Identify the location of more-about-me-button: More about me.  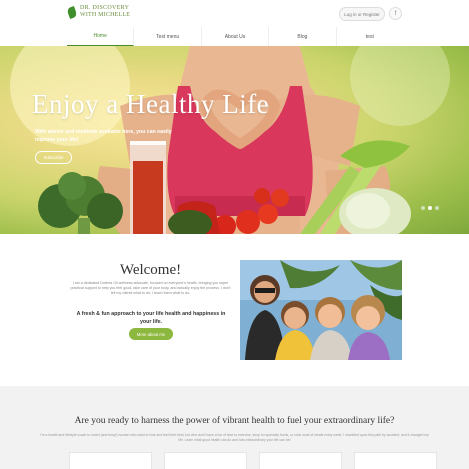
(151, 334).